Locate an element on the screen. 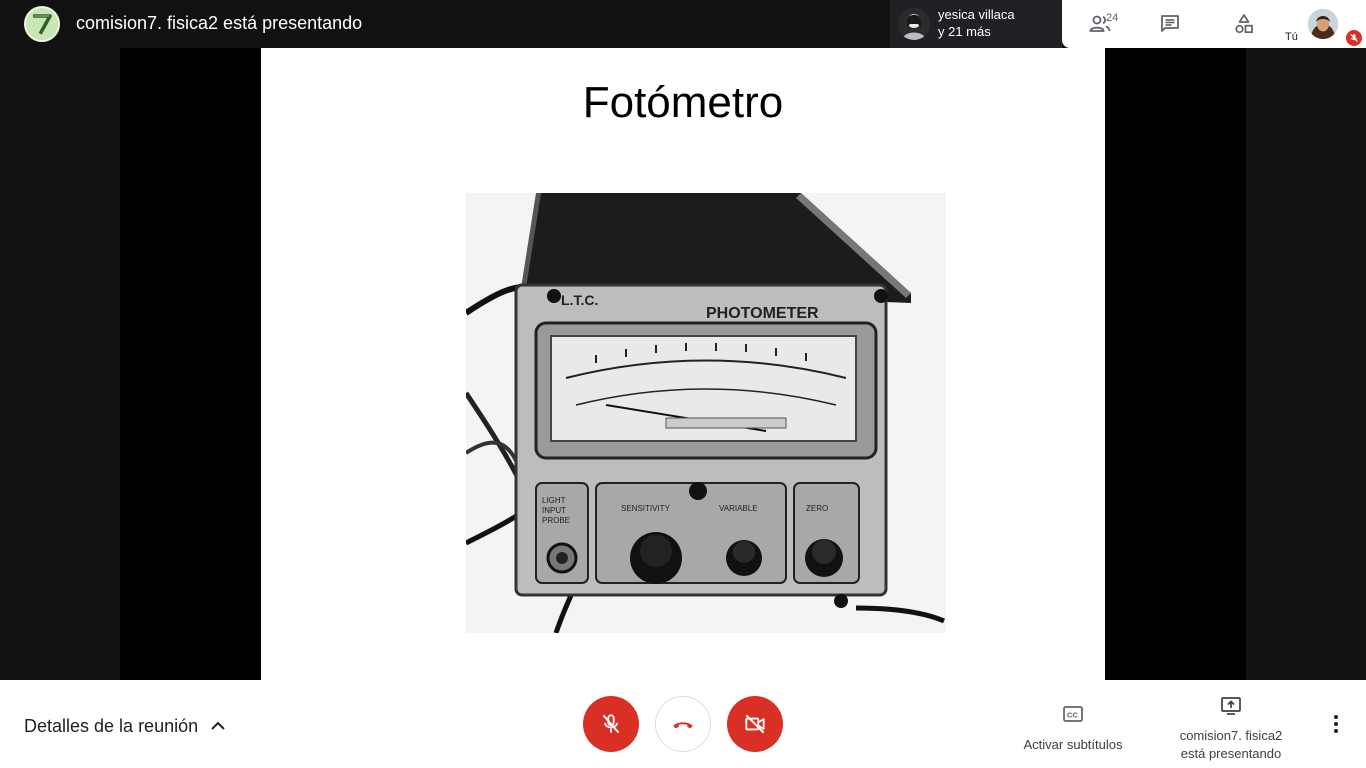 This screenshot has width=1366, height=768. more-options-button is located at coordinates (1336, 724).